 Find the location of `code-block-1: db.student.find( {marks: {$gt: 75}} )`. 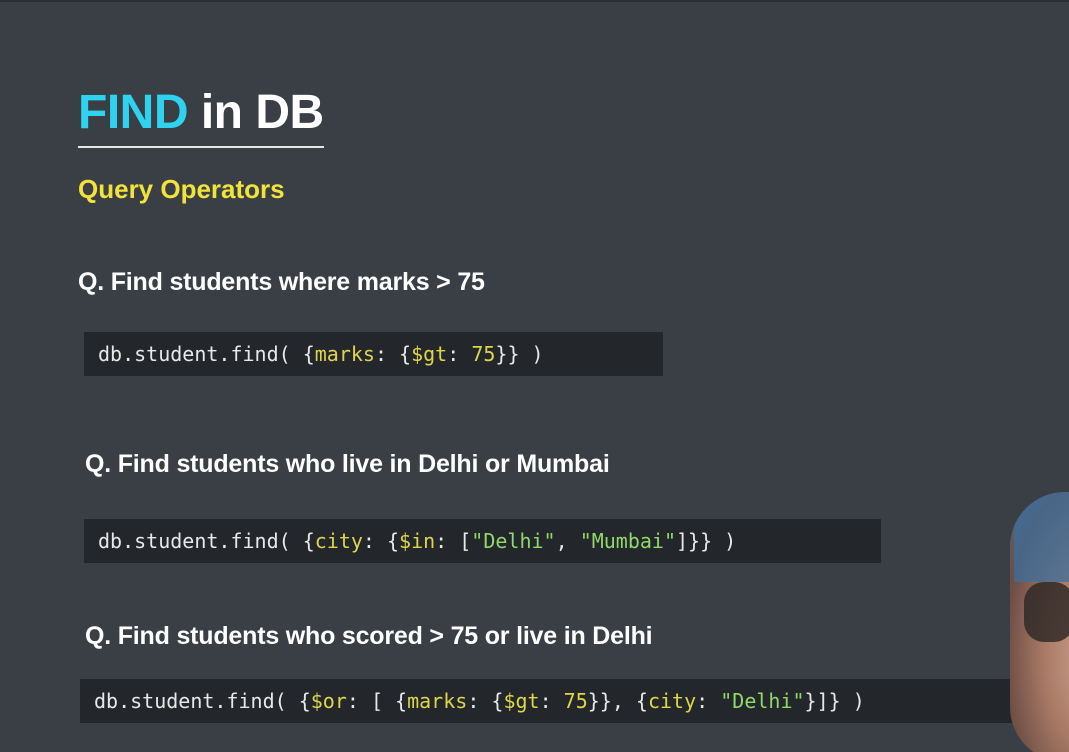

code-block-1: db.student.find( {marks: {$gt: 75}} ) is located at coordinates (373, 354).